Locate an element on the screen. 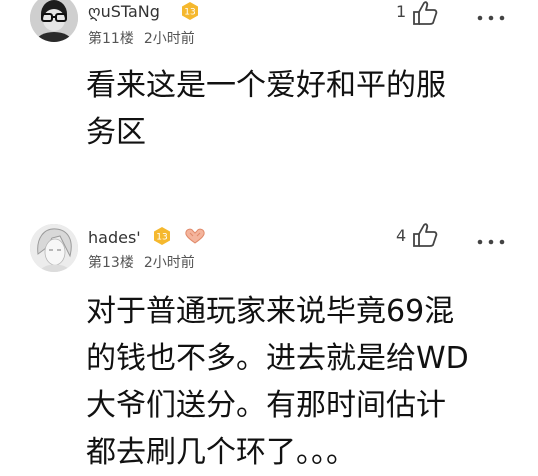 The width and height of the screenshot is (538, 476). floor-label: 第13楼 is located at coordinates (111, 263).